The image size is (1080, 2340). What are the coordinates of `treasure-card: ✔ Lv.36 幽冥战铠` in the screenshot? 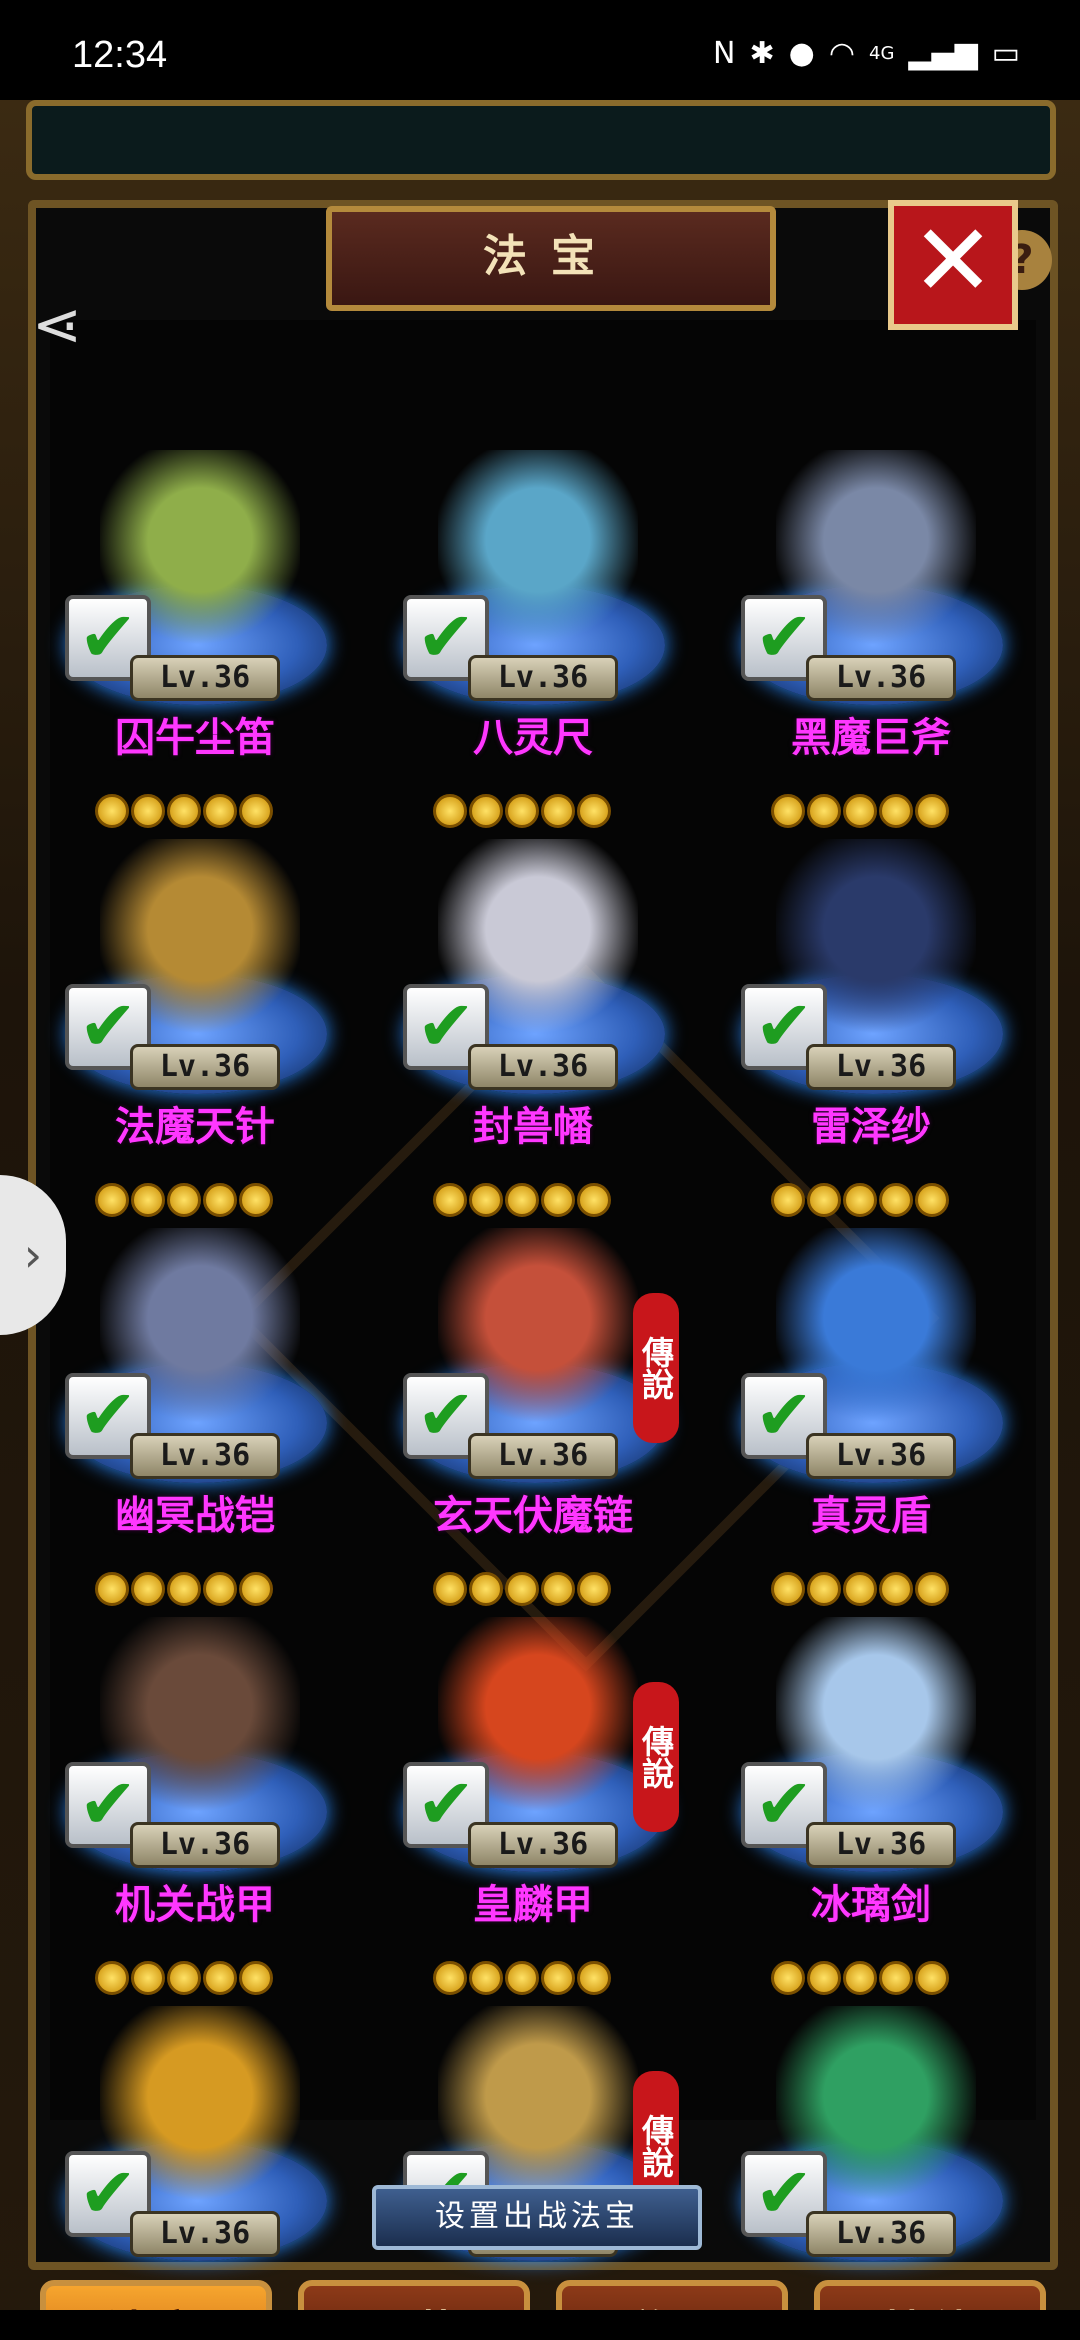 It's located at (195, 1378).